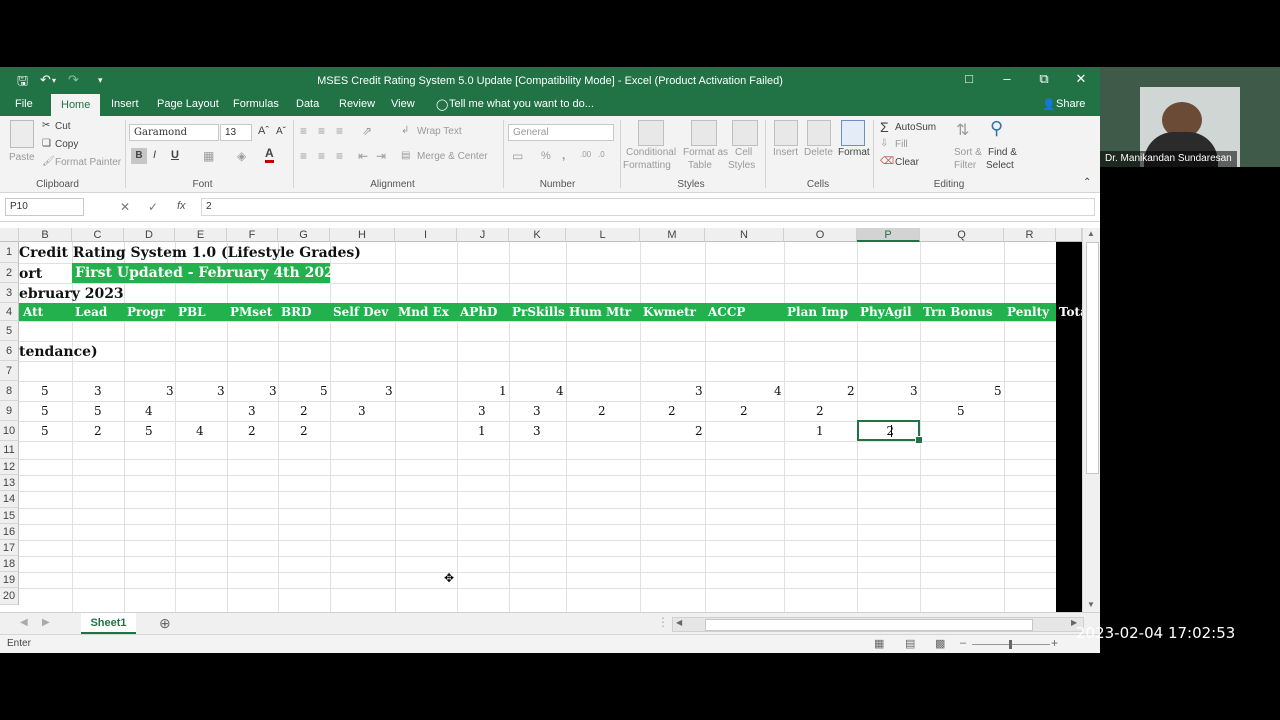 Image resolution: width=1280 pixels, height=720 pixels. Describe the element at coordinates (705, 152) in the screenshot. I see `format-as-table-button: Format as` at that location.